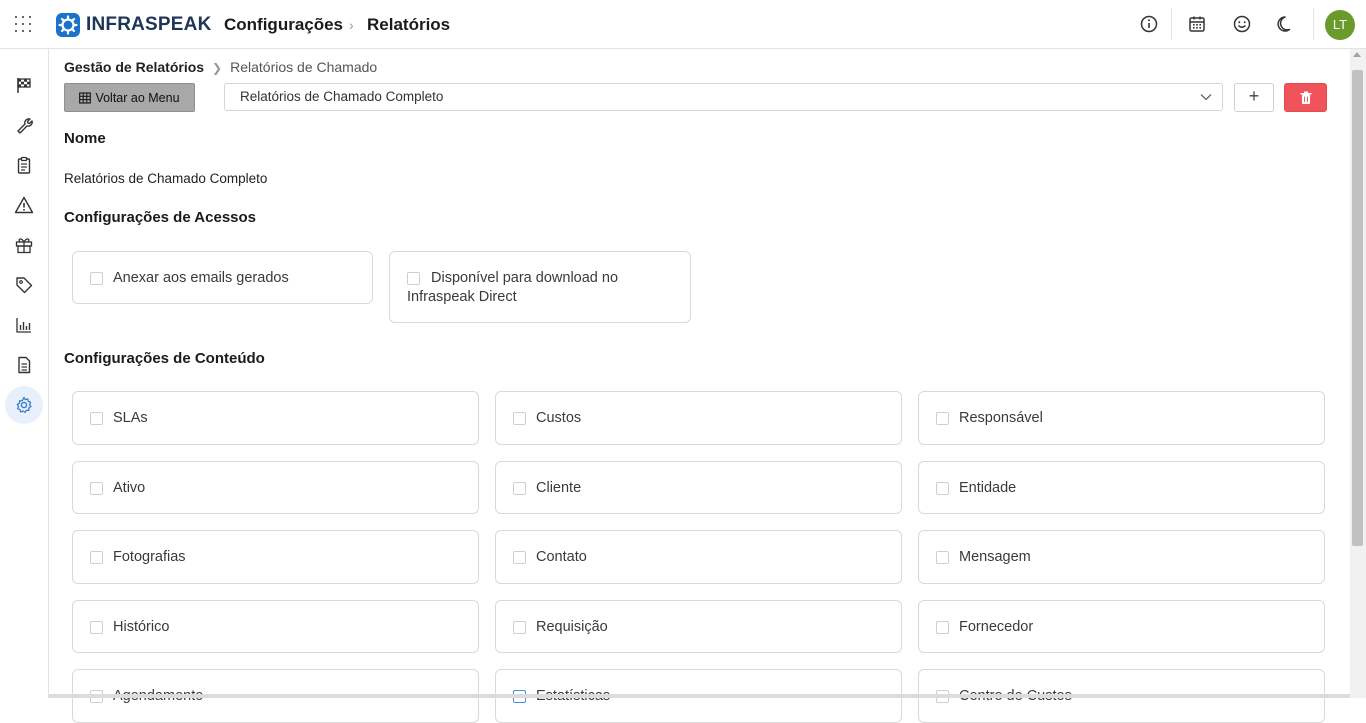 The image size is (1366, 723). Describe the element at coordinates (1121, 557) in the screenshot. I see `content-option-mensagem: Mensagem` at that location.